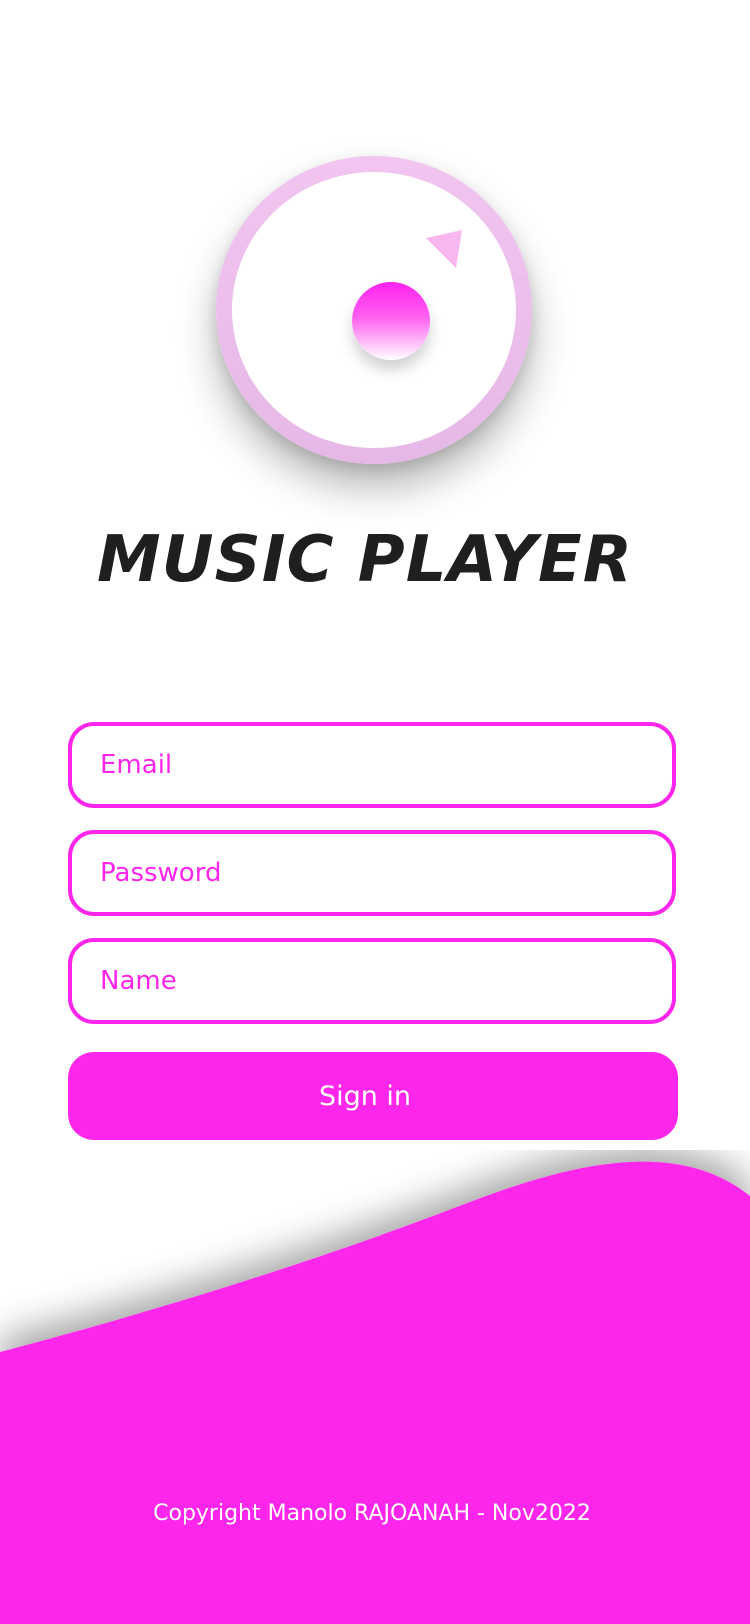 The width and height of the screenshot is (750, 1624). Describe the element at coordinates (372, 1513) in the screenshot. I see `copyright-text: Copyright Manolo RAJOANAH - Nov2022` at that location.